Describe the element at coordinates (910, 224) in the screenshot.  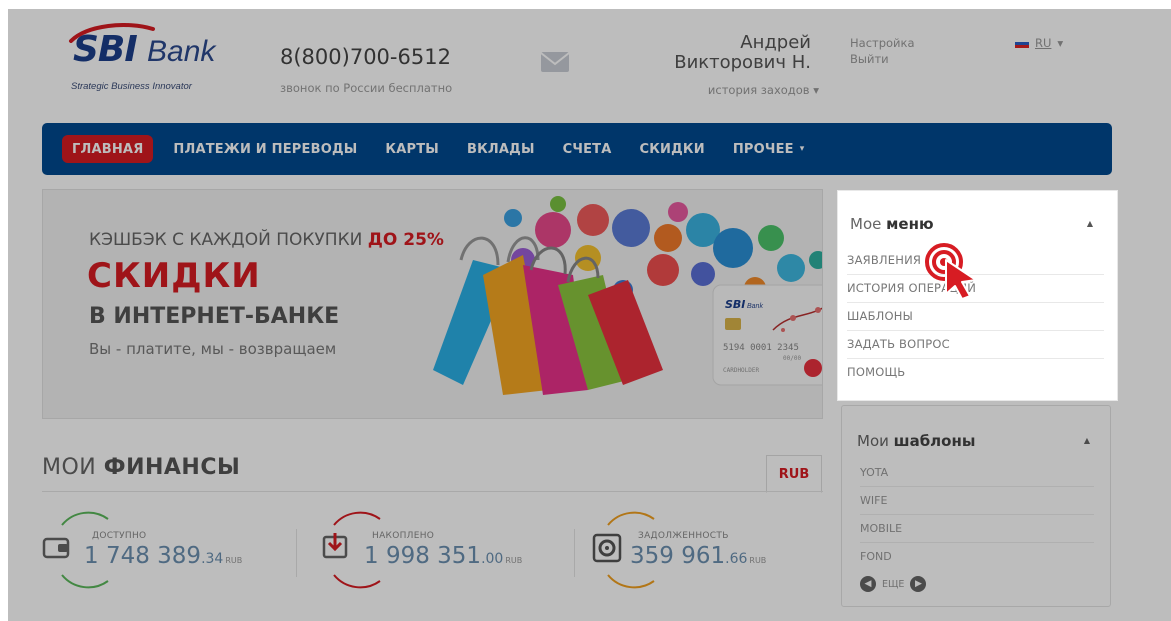
I see `my-menu-title-bold: меню` at that location.